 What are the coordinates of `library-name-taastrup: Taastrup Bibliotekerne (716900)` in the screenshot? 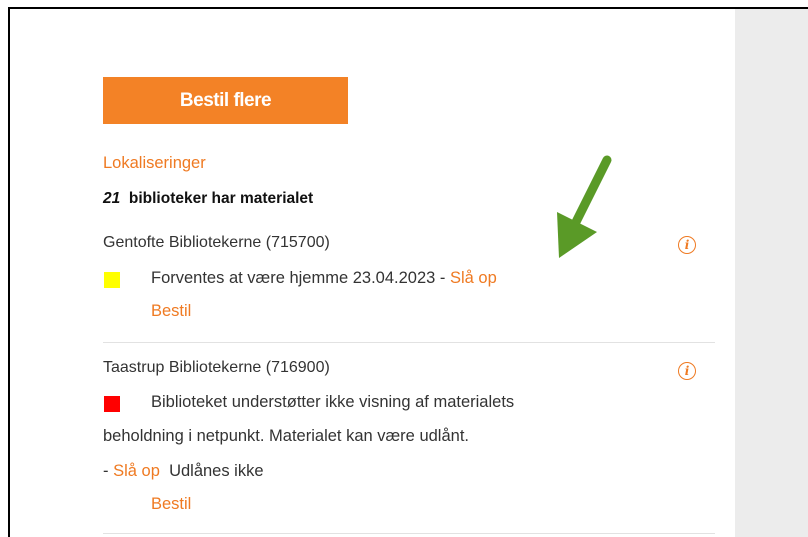 It's located at (216, 367).